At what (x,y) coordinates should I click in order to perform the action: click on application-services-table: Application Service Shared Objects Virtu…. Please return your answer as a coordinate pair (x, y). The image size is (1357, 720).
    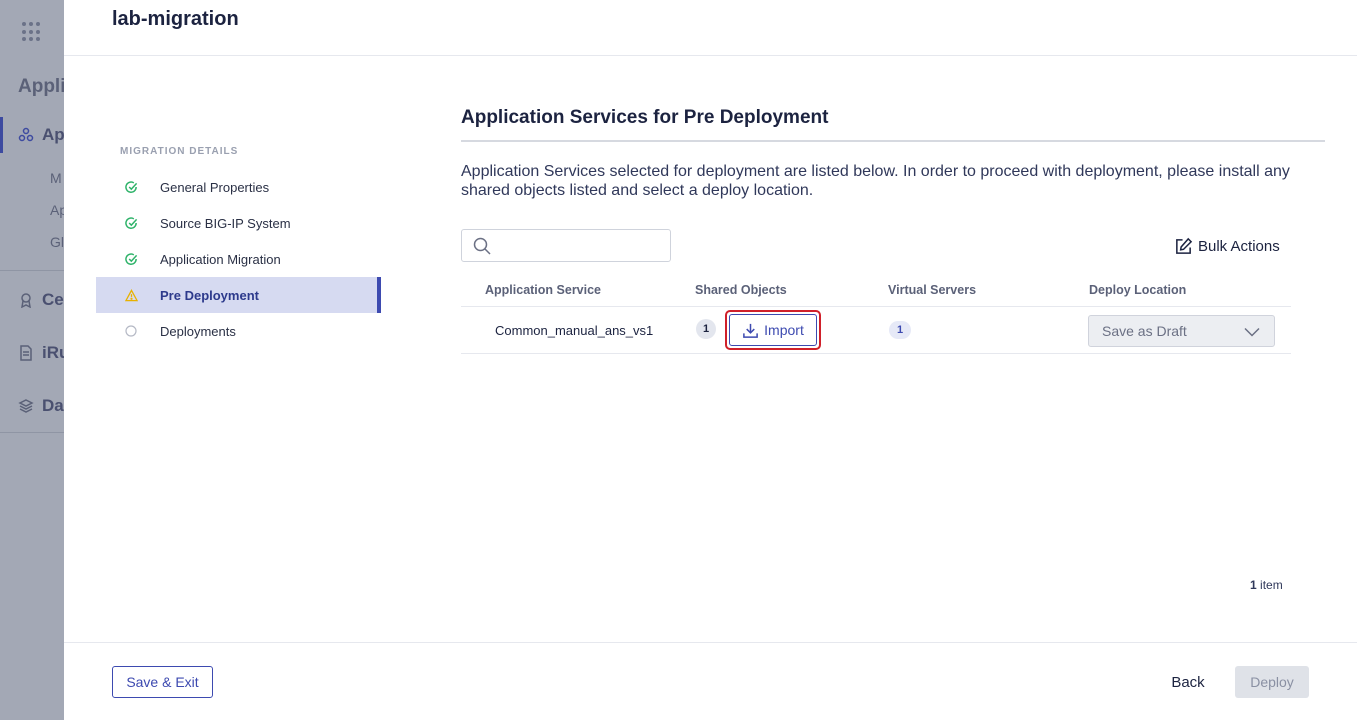
    Looking at the image, I should click on (876, 316).